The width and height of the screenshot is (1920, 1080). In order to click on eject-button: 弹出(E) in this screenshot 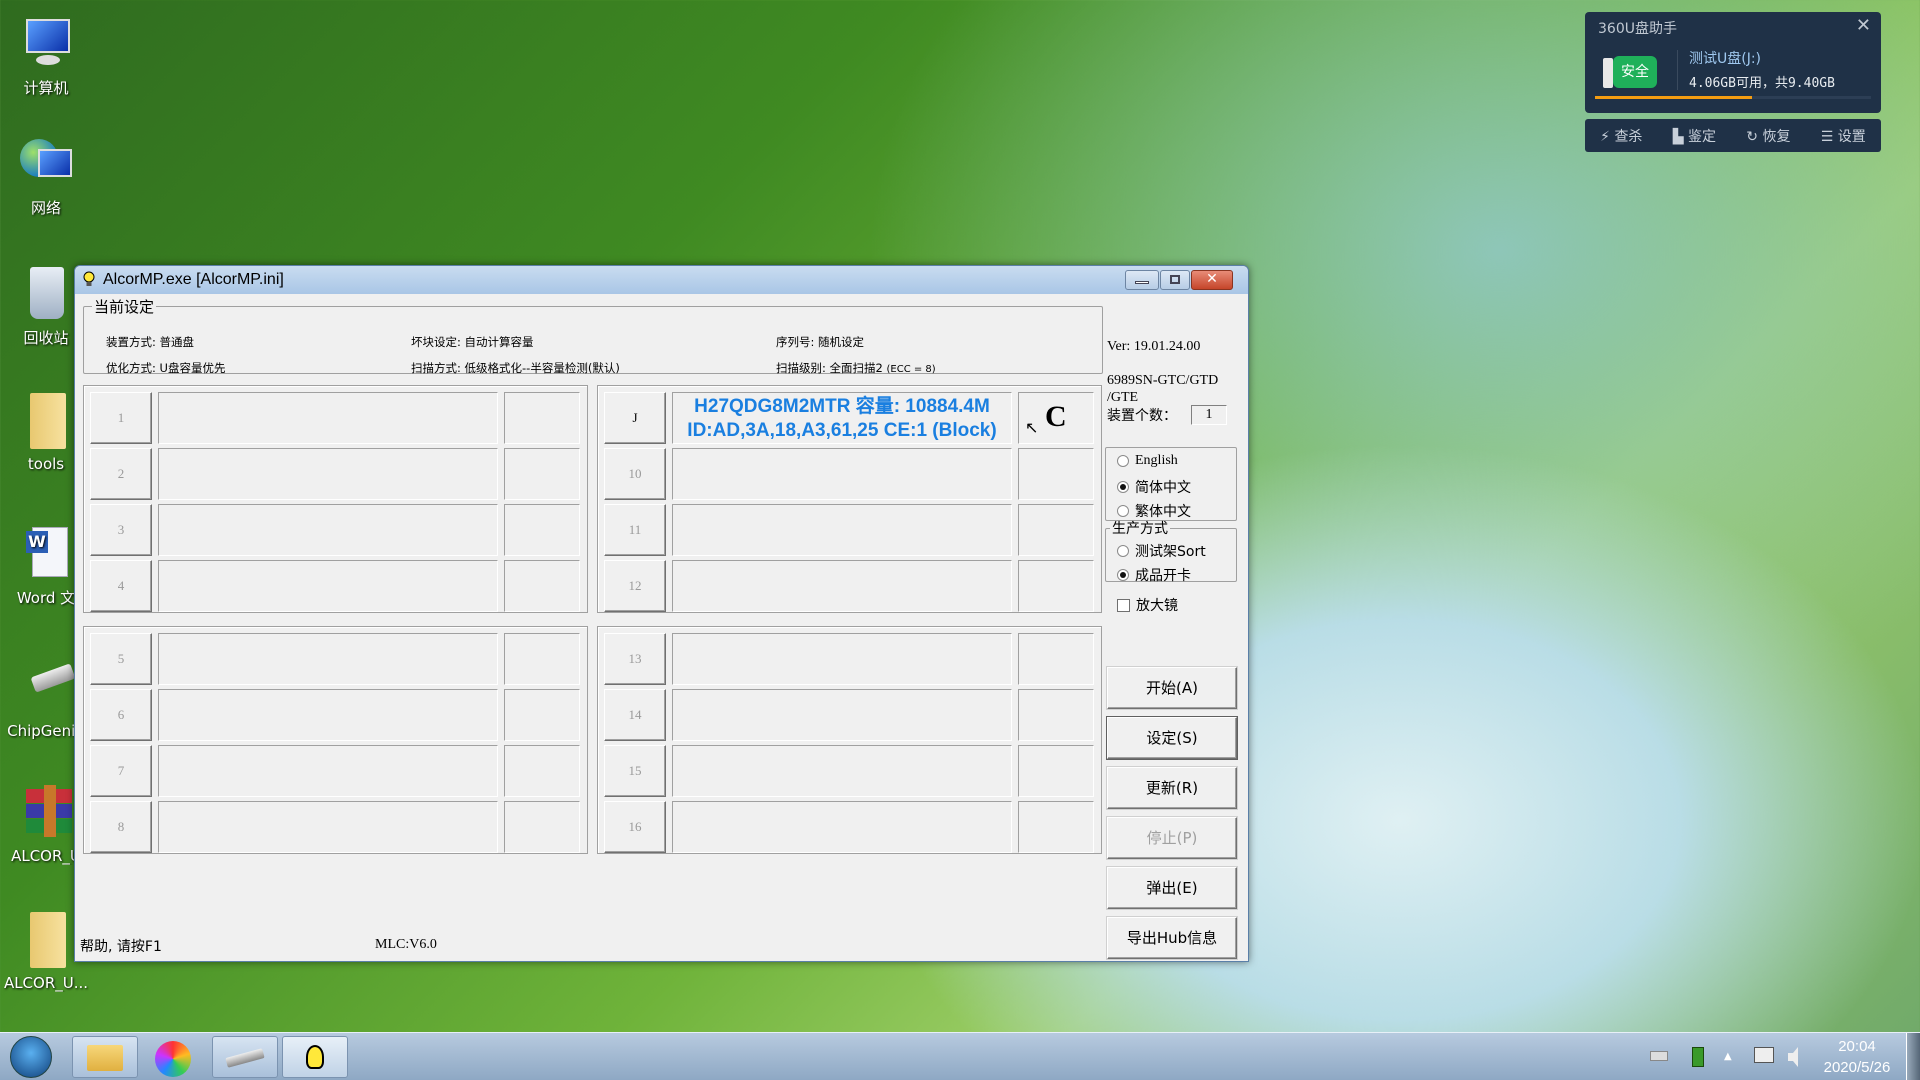, I will do `click(1172, 888)`.